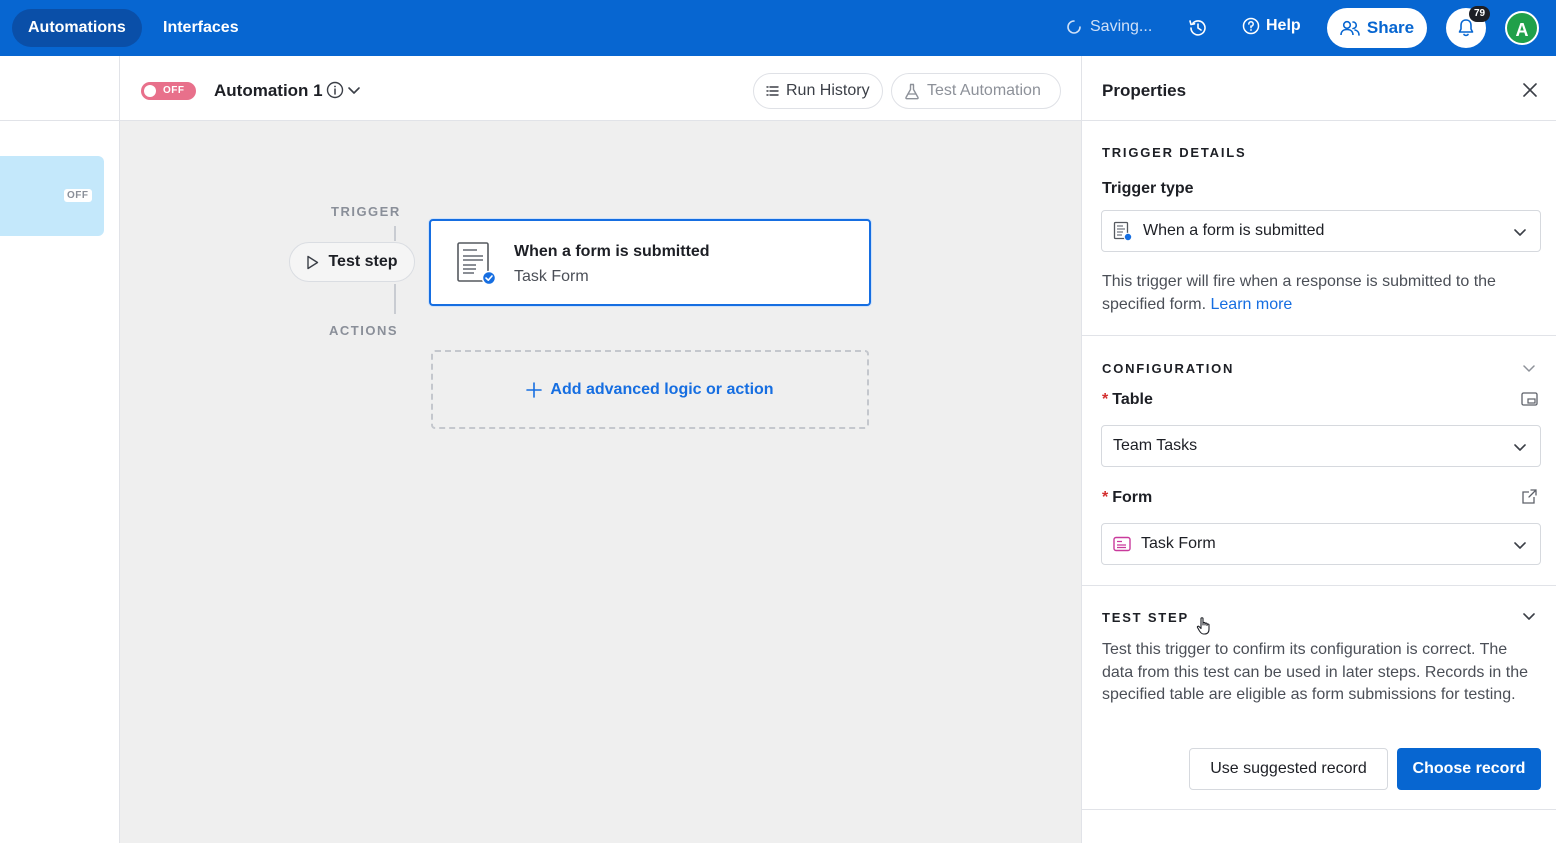 The image size is (1556, 843). I want to click on info-icon, so click(335, 90).